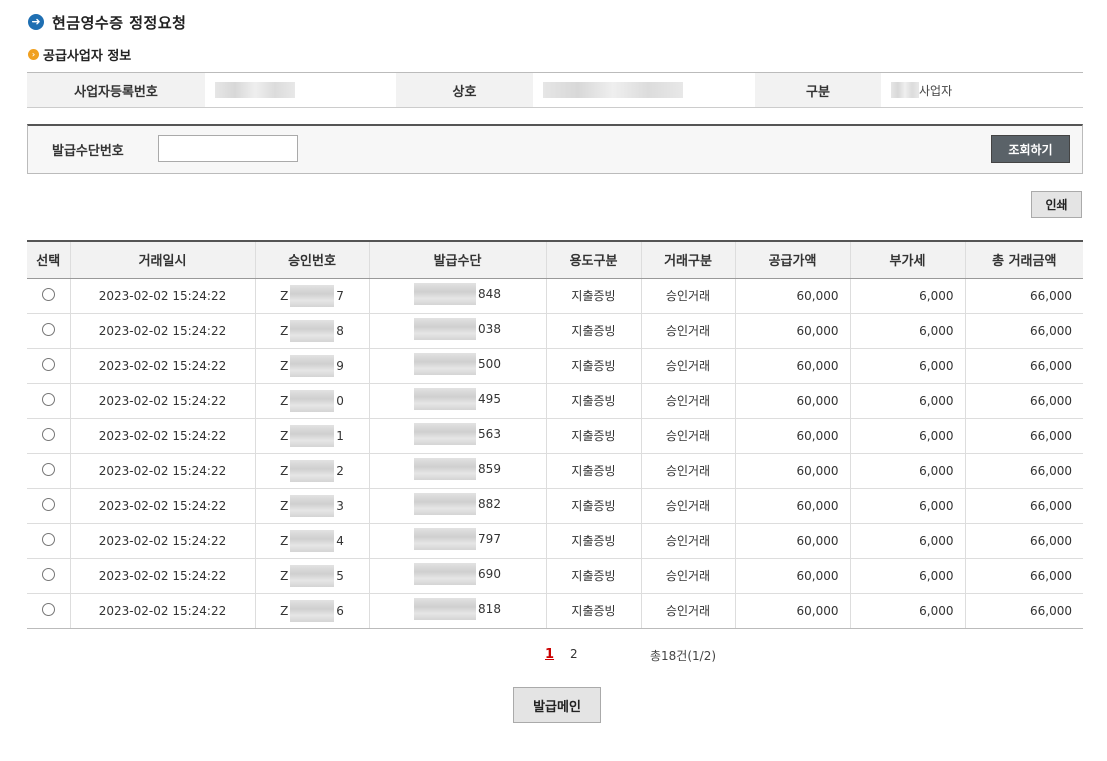 The width and height of the screenshot is (1107, 761). I want to click on search-button: 조회하기, so click(1030, 149).